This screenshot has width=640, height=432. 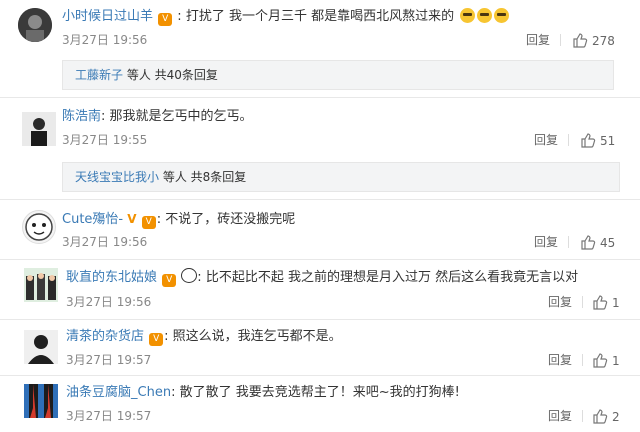 I want to click on reply-summary: 天线宝宝比我小 等人 共8条回复, so click(x=341, y=177).